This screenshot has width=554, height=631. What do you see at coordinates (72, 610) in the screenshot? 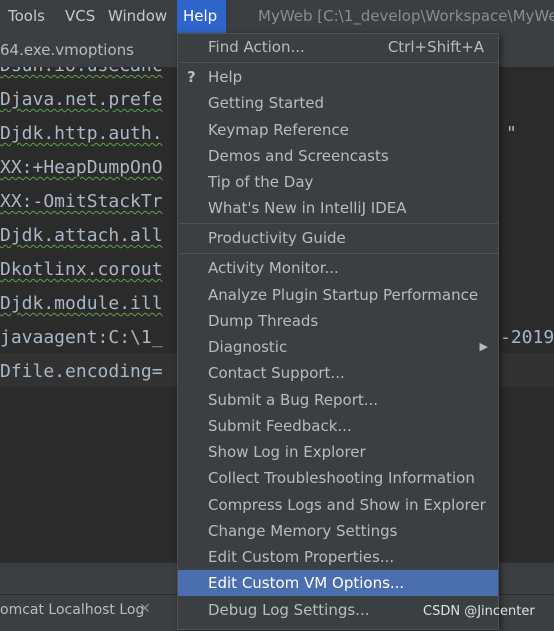
I see `tab-tomcat-localhost-log: omcat Localhost Log` at bounding box center [72, 610].